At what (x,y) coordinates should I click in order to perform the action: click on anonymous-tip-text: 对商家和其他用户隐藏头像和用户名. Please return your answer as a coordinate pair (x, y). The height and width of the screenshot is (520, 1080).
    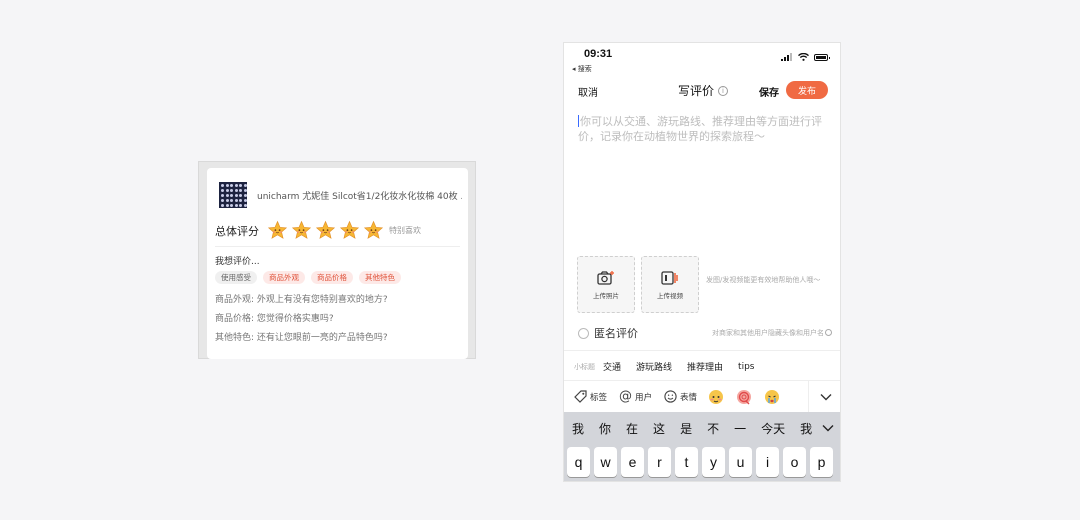
    Looking at the image, I should click on (768, 333).